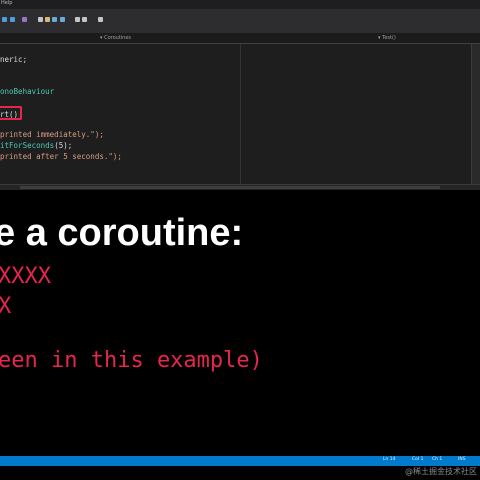 This screenshot has width=480, height=480. I want to click on solution-icon, so click(24, 19).